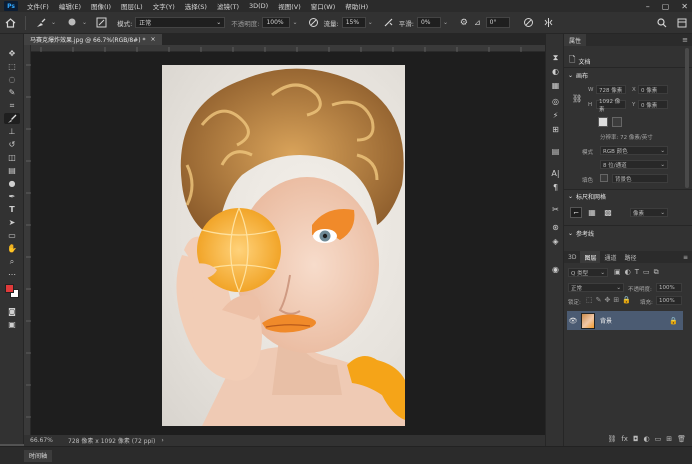 This screenshot has height=464, width=692. Describe the element at coordinates (625, 320) in the screenshot. I see `layer-row-background: 👁 背景 🔒` at that location.